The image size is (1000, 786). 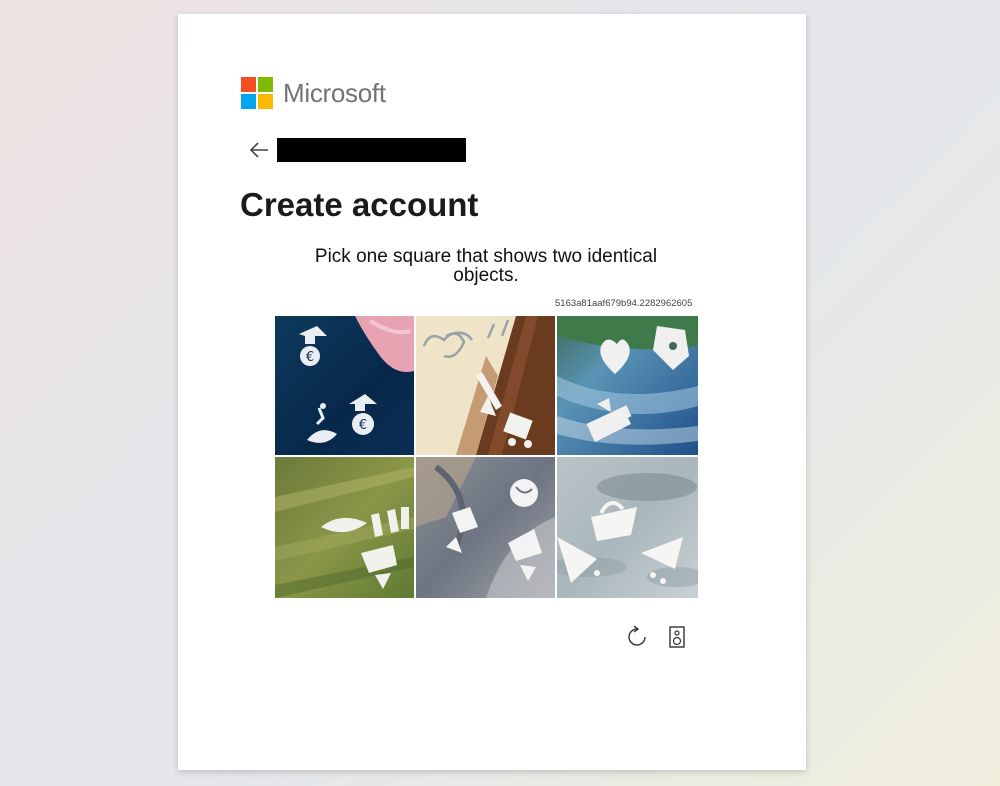 What do you see at coordinates (677, 637) in the screenshot?
I see `audio-speaker-icon` at bounding box center [677, 637].